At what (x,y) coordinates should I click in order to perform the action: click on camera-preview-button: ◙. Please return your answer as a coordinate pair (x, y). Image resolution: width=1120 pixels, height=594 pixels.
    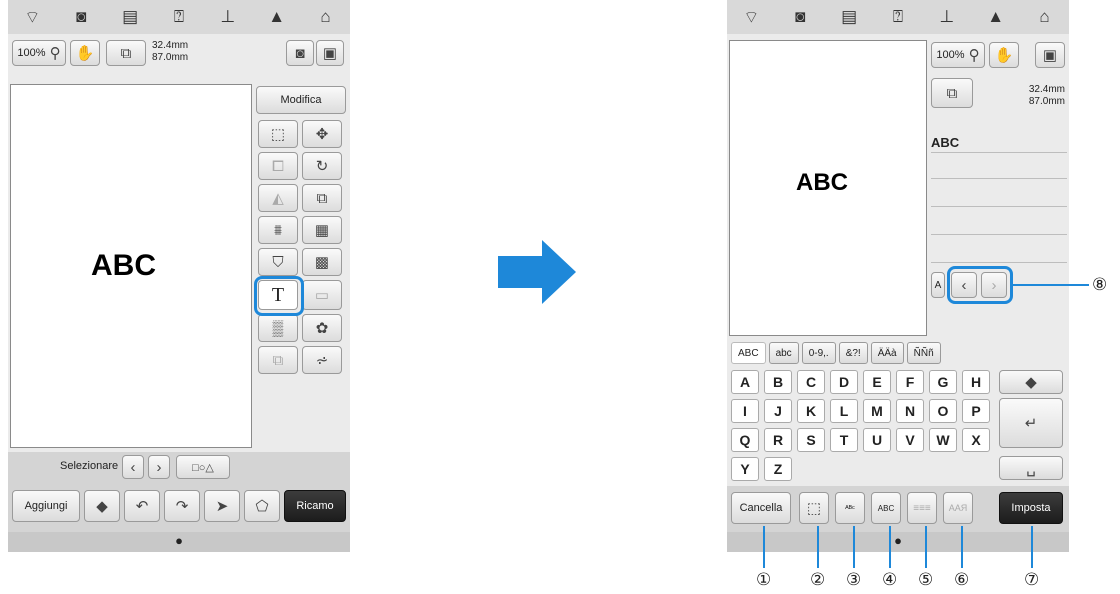
    Looking at the image, I should click on (300, 53).